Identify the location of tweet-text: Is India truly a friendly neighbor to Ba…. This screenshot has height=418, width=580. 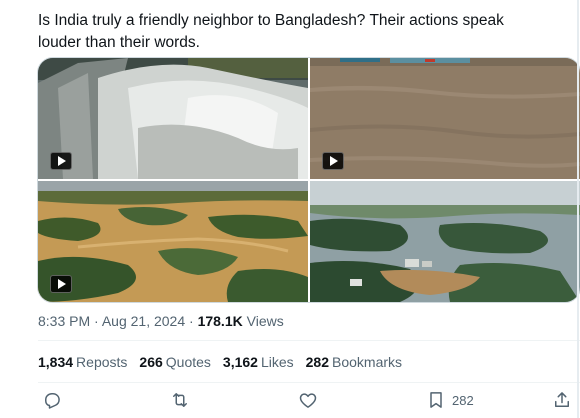
(298, 32).